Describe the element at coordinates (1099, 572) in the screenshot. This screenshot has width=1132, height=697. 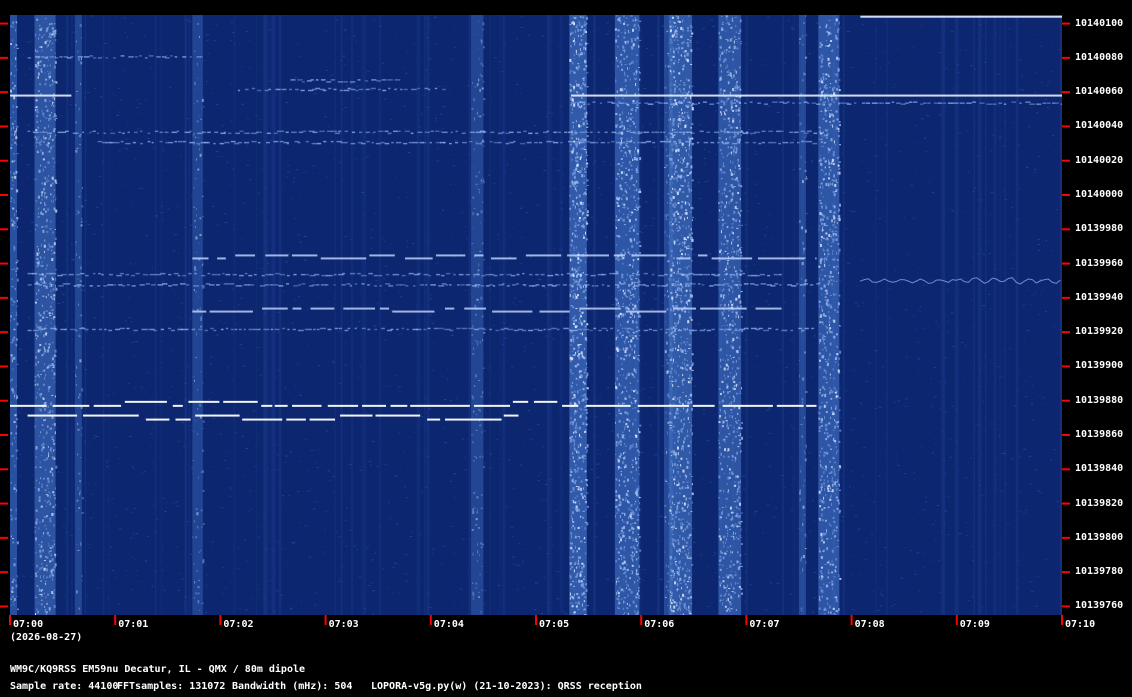
I see `y-tick-label: 10139780` at that location.